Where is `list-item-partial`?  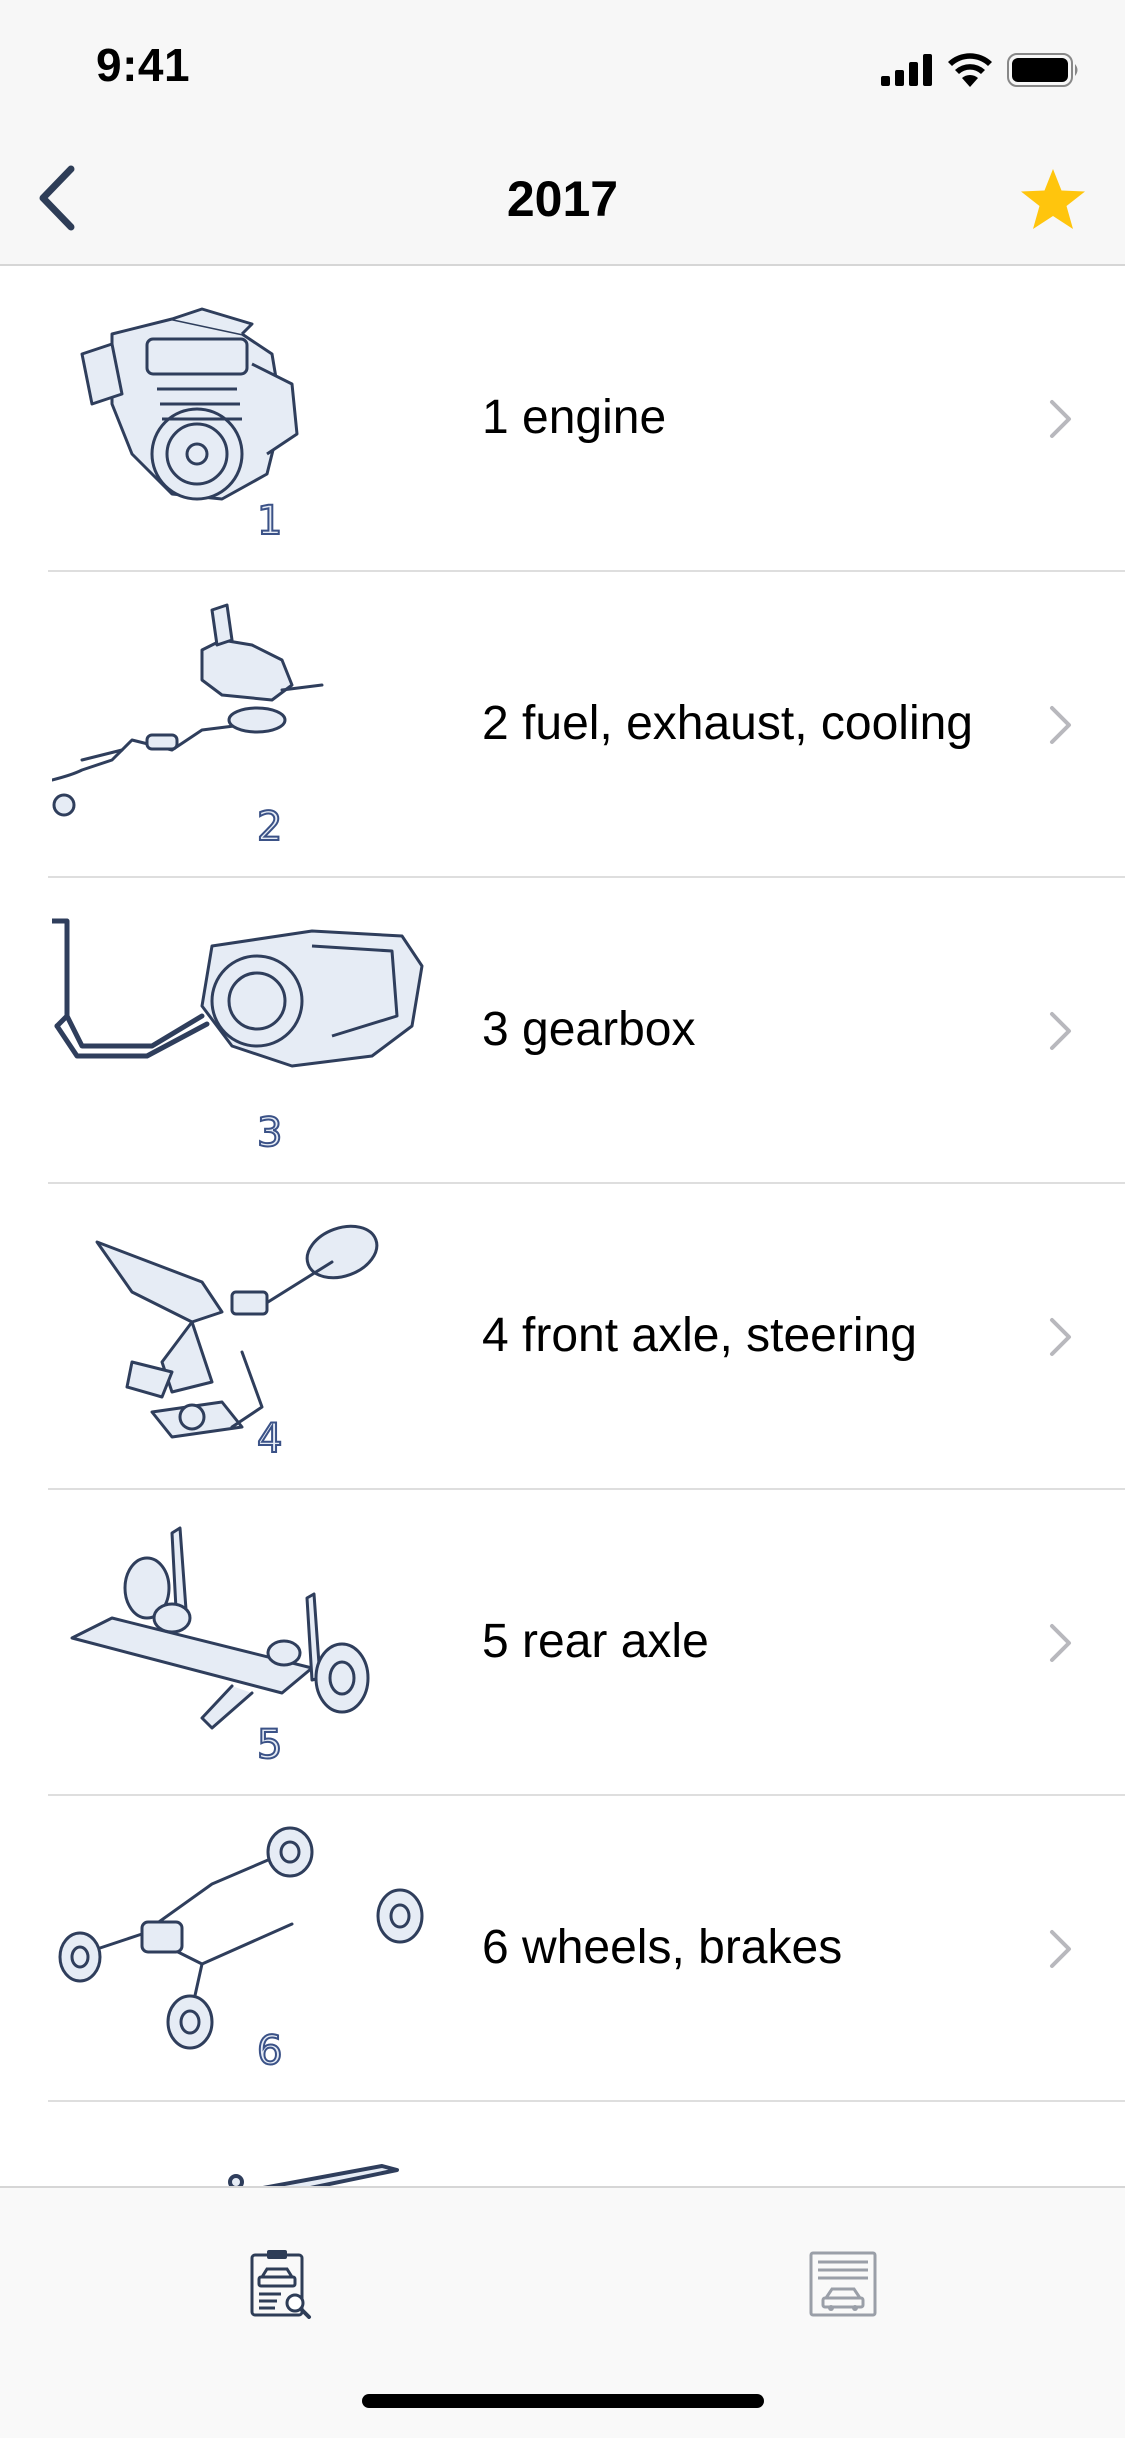
list-item-partial is located at coordinates (562, 2146).